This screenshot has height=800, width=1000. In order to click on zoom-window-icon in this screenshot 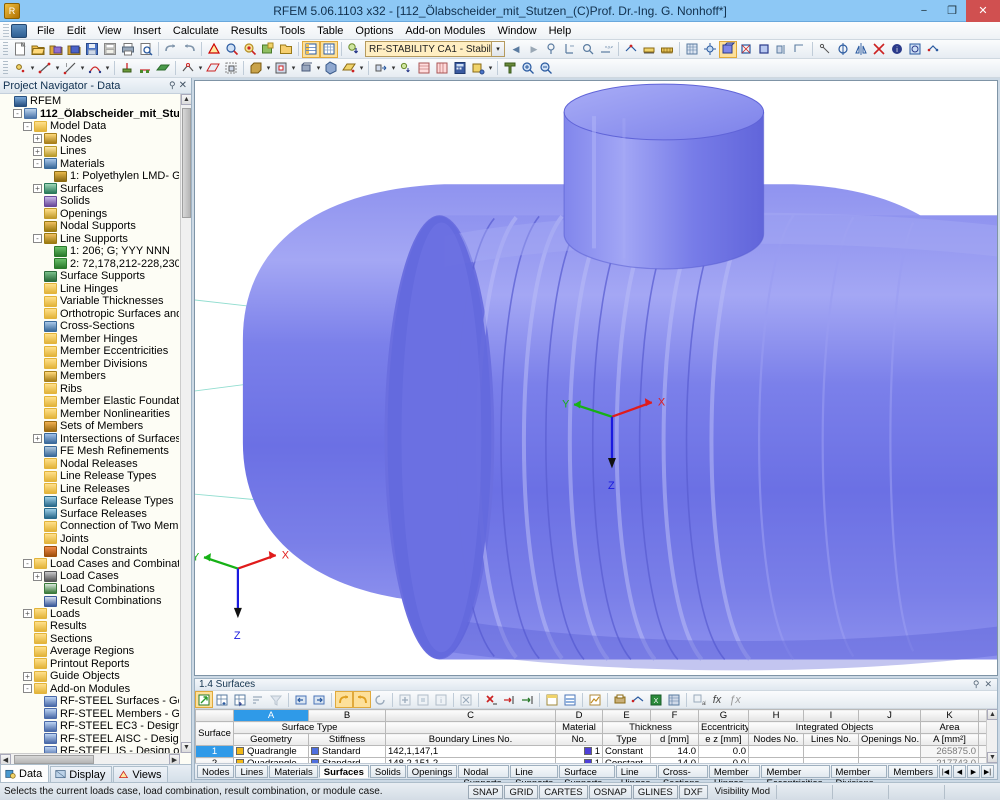, I will do `click(250, 49)`.